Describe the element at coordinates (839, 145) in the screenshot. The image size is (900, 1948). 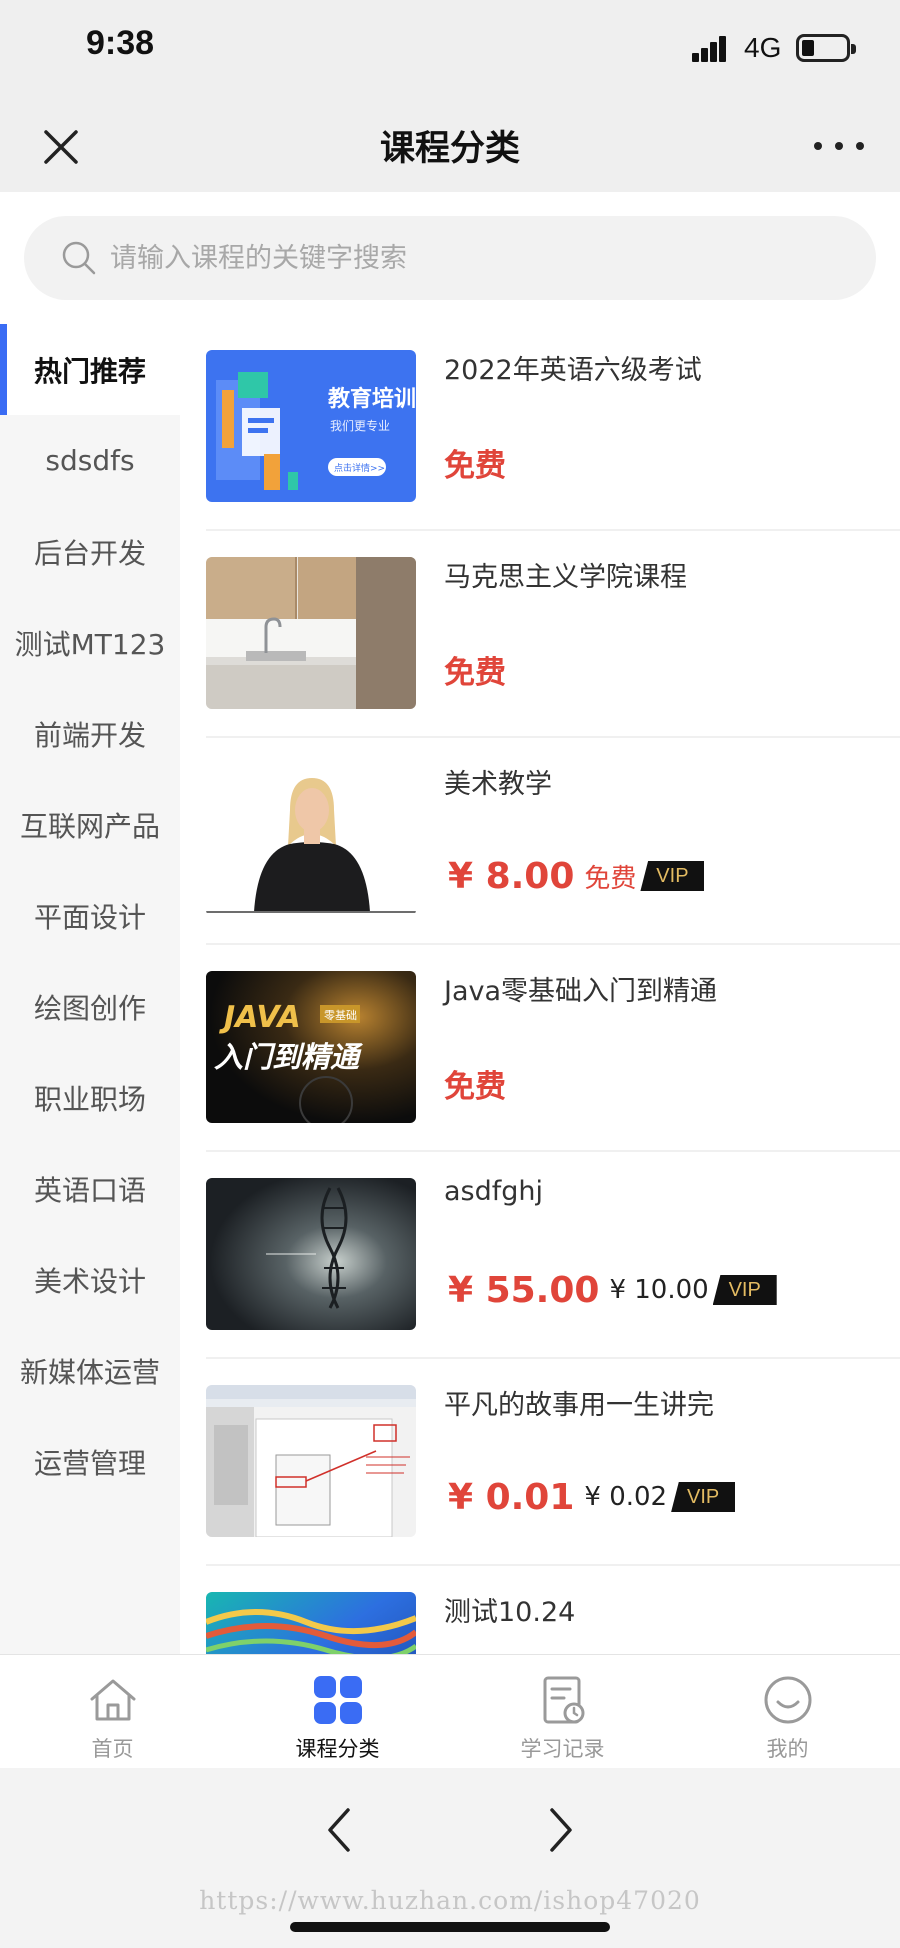
I see `more-button` at that location.